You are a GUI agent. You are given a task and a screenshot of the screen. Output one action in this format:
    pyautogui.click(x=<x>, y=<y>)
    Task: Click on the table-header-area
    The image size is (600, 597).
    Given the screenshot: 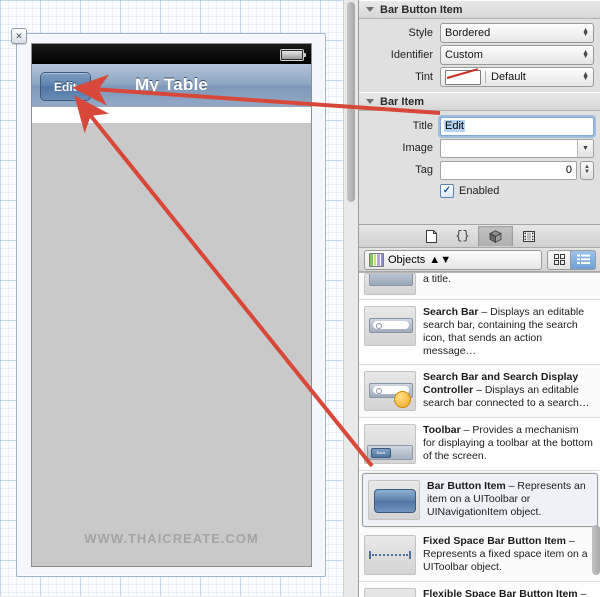 What is the action you would take?
    pyautogui.click(x=171, y=115)
    